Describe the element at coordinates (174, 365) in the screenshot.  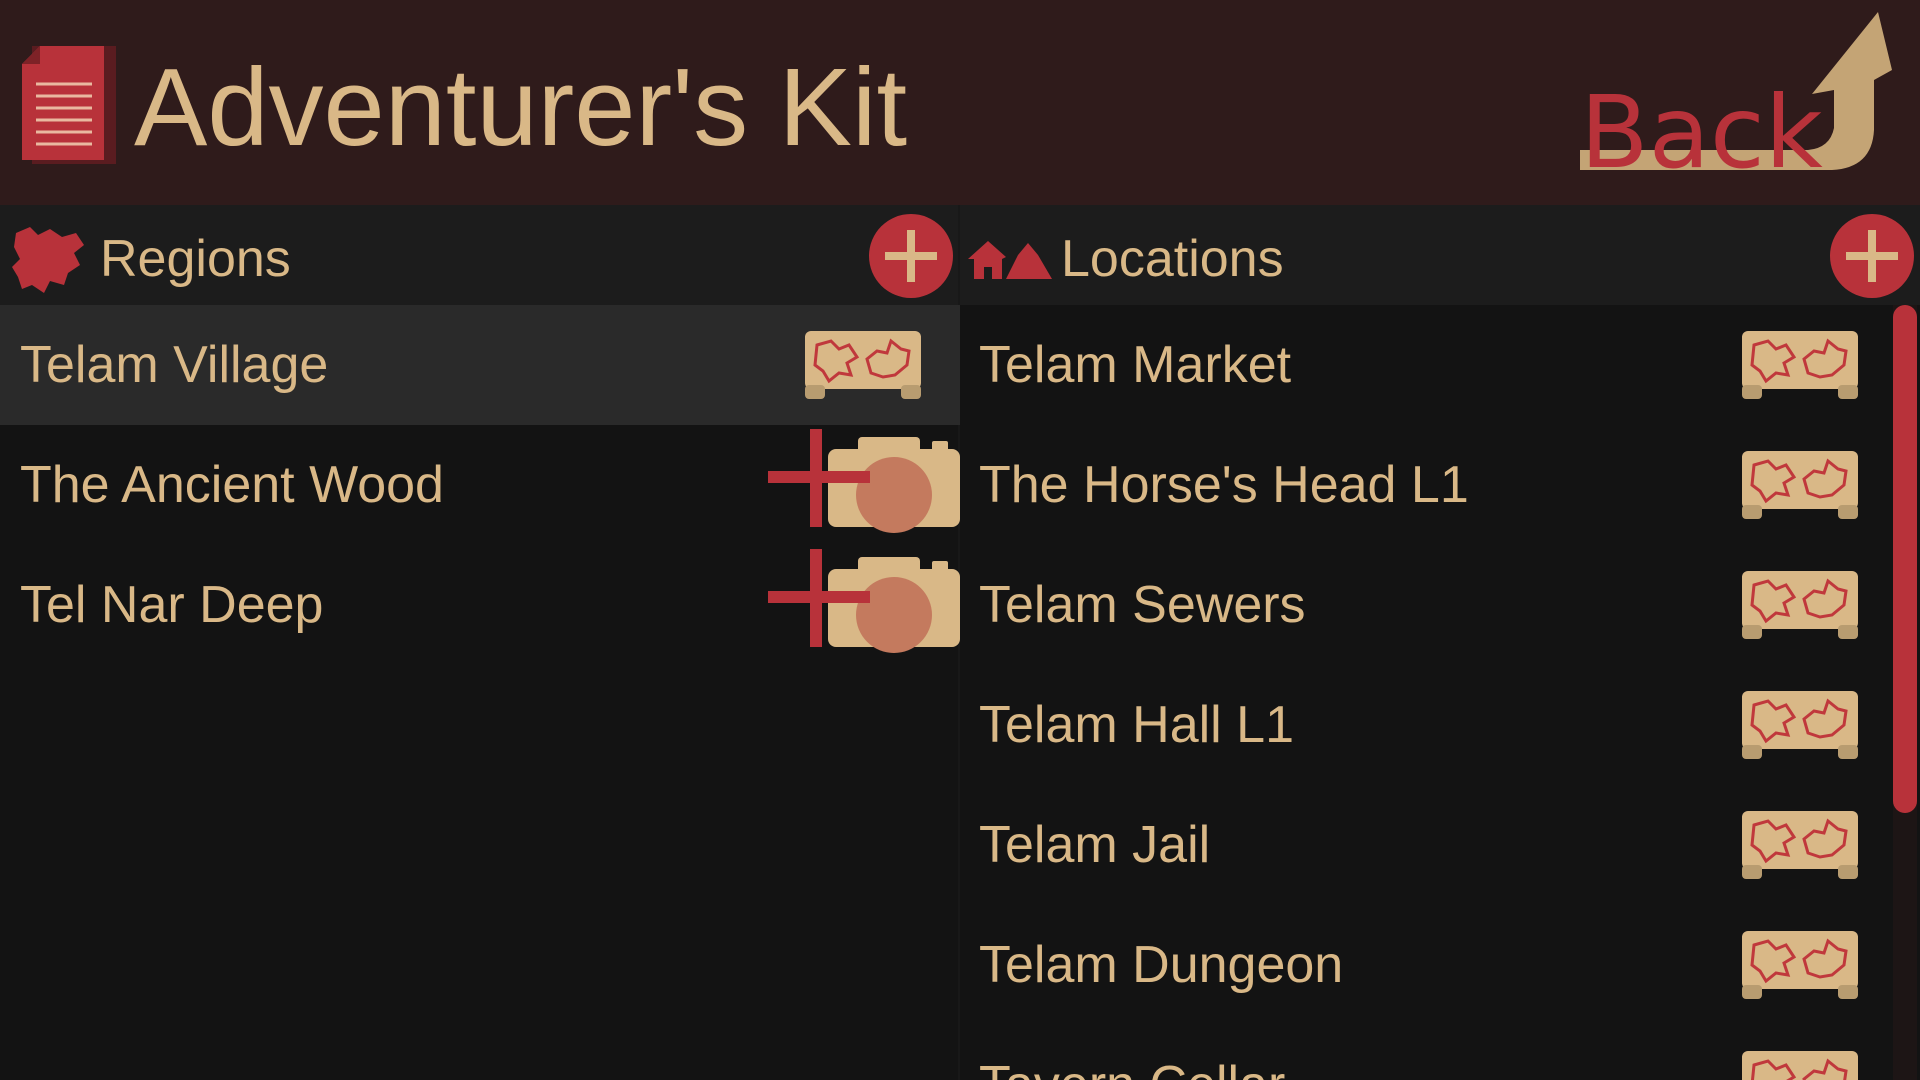
I see `region-label: Telam Village` at that location.